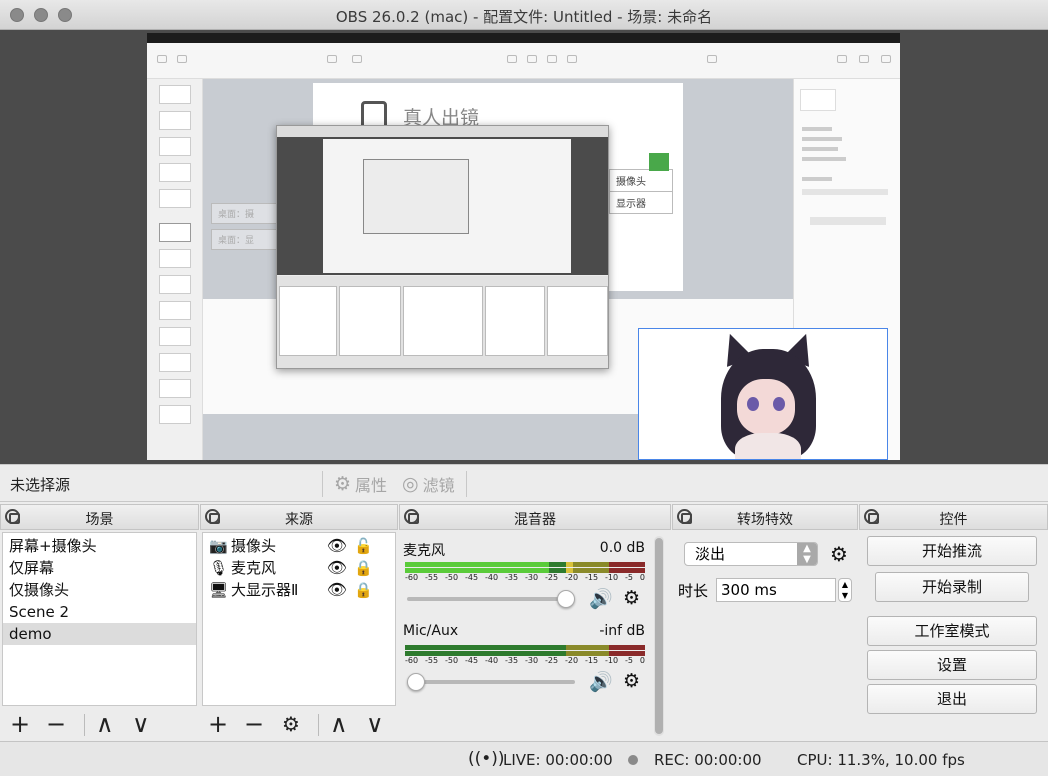 The image size is (1048, 776). Describe the element at coordinates (952, 631) in the screenshot. I see `studio-mode-button: 工作室模式` at that location.